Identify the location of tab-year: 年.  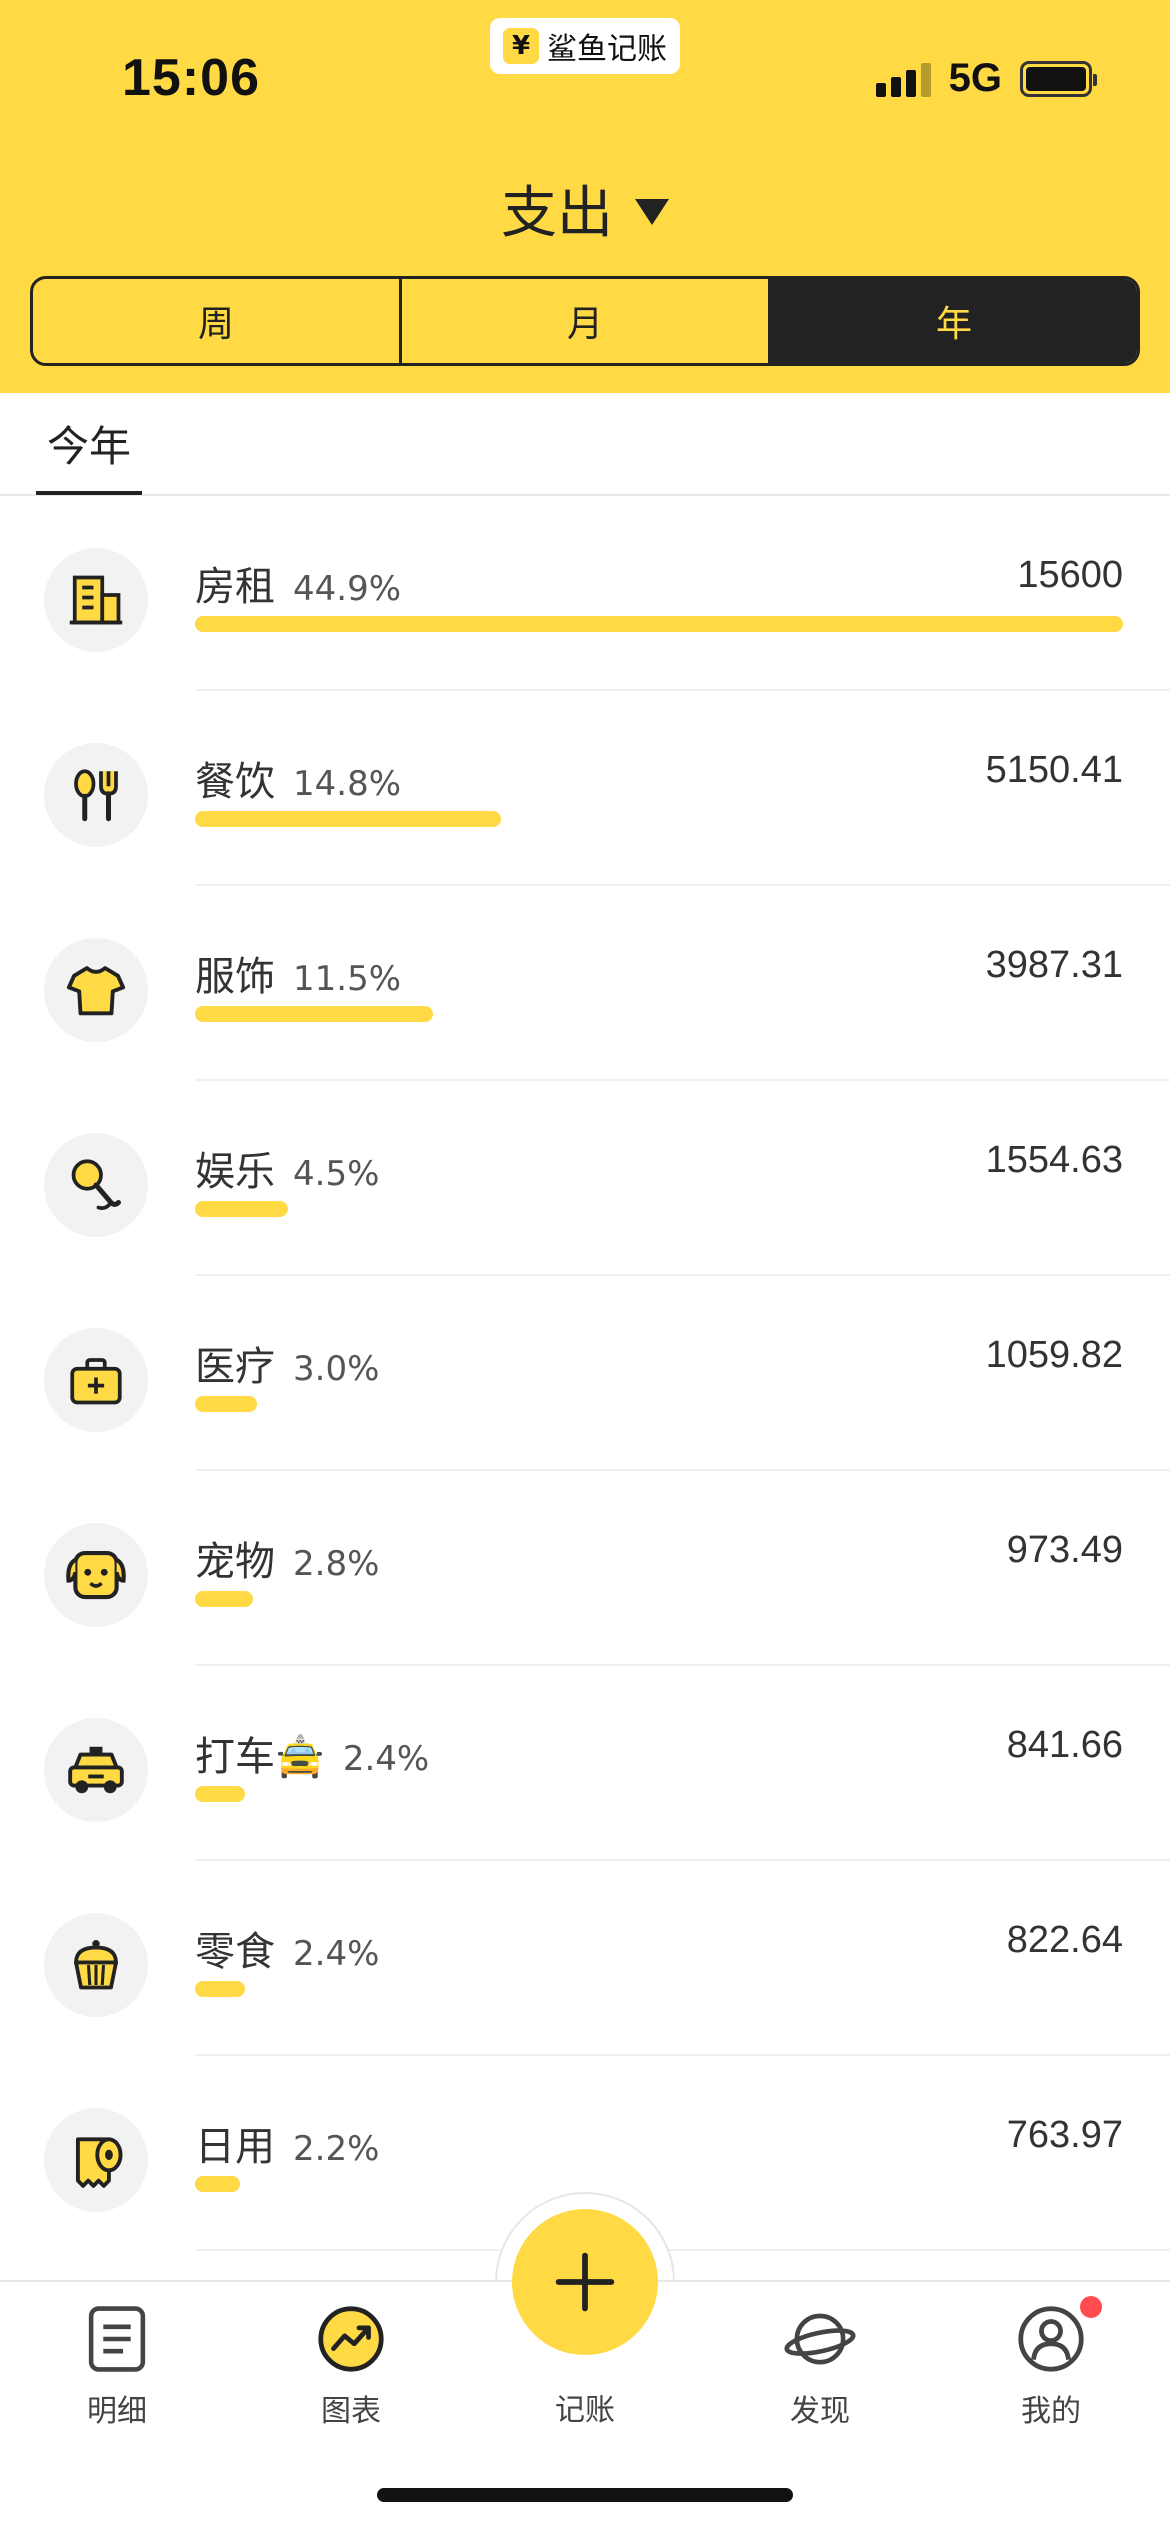
(952, 321).